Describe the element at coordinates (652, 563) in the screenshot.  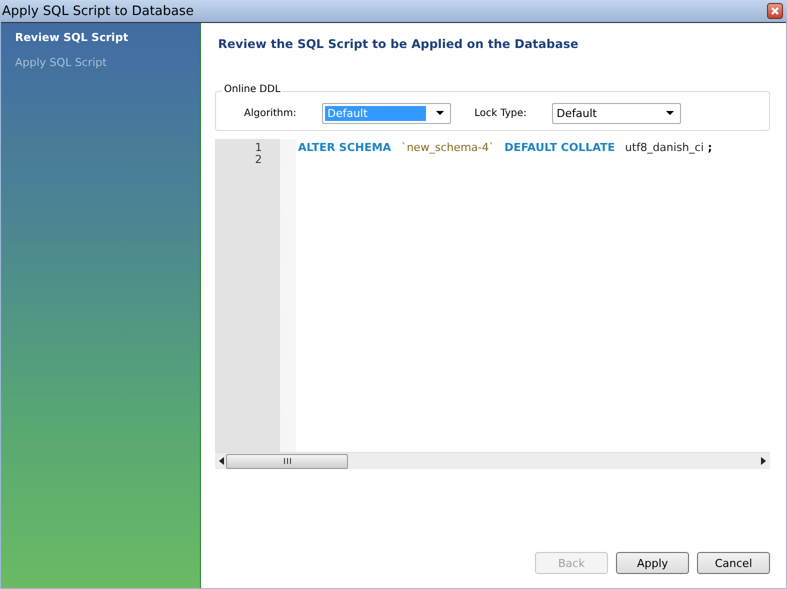
I see `dialog-button: Apply` at that location.